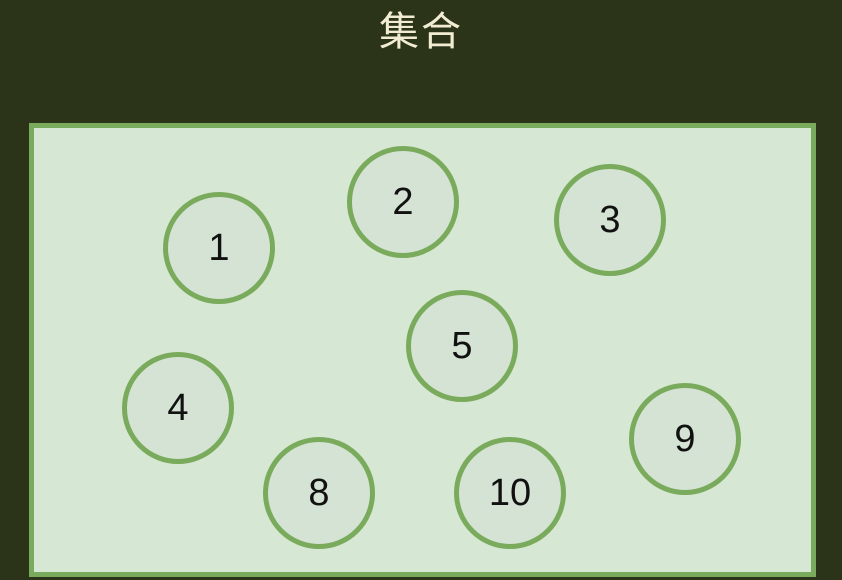 This screenshot has width=842, height=580. I want to click on element-circle-10: 10, so click(510, 493).